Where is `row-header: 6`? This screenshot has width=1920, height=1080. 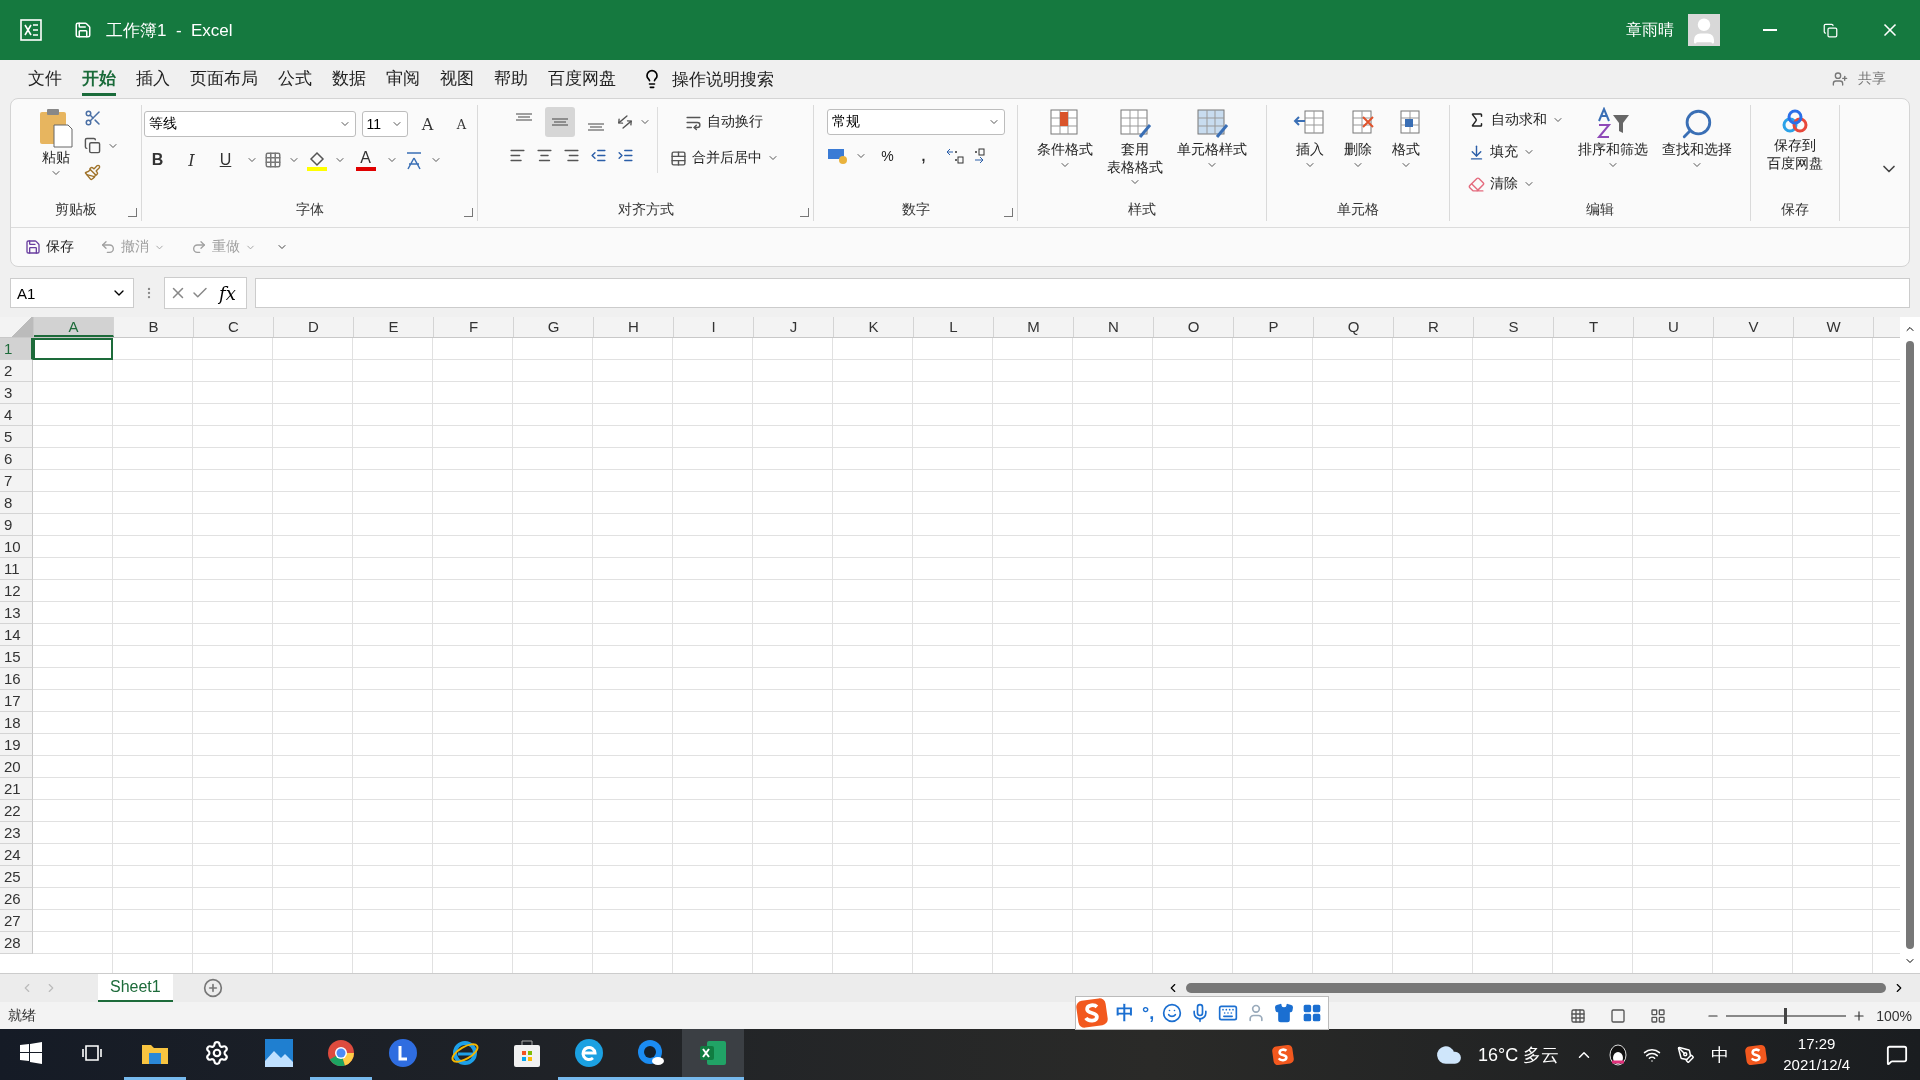
row-header: 6 is located at coordinates (16, 459).